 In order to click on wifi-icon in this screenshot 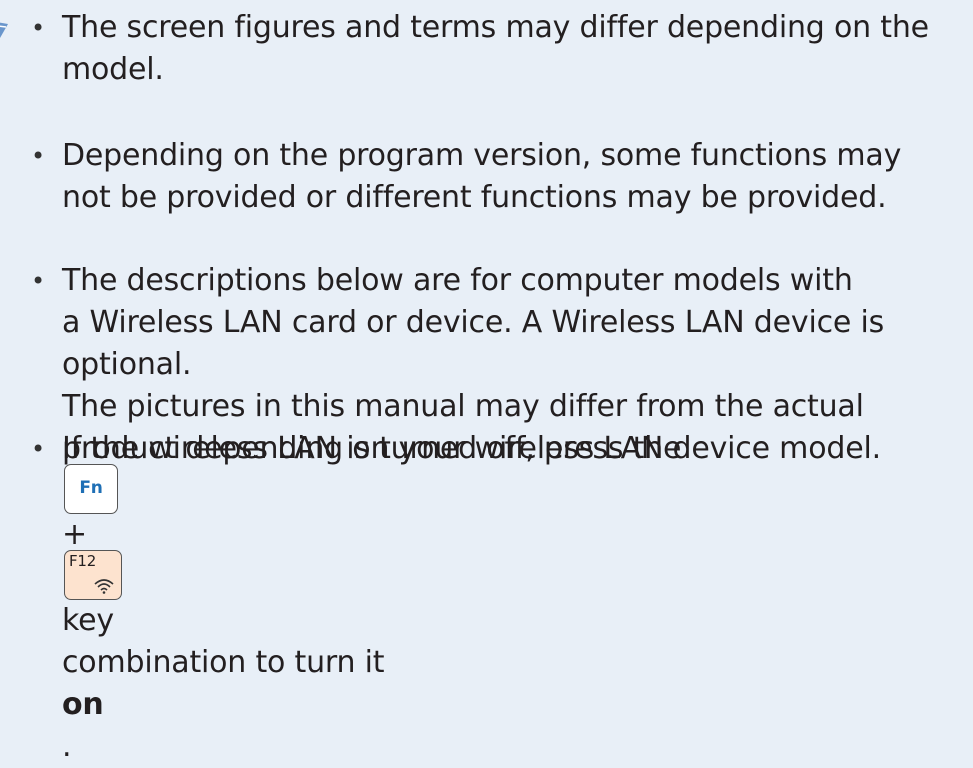, I will do `click(104, 586)`.